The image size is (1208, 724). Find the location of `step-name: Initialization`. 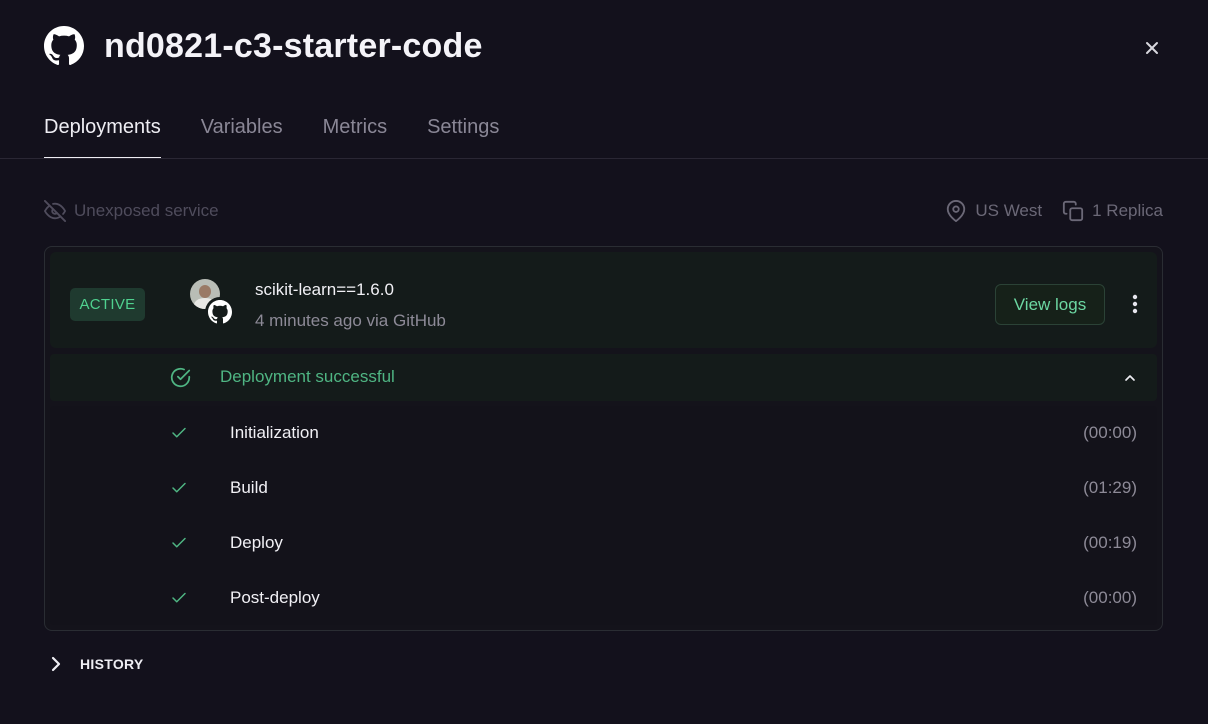

step-name: Initialization is located at coordinates (274, 432).